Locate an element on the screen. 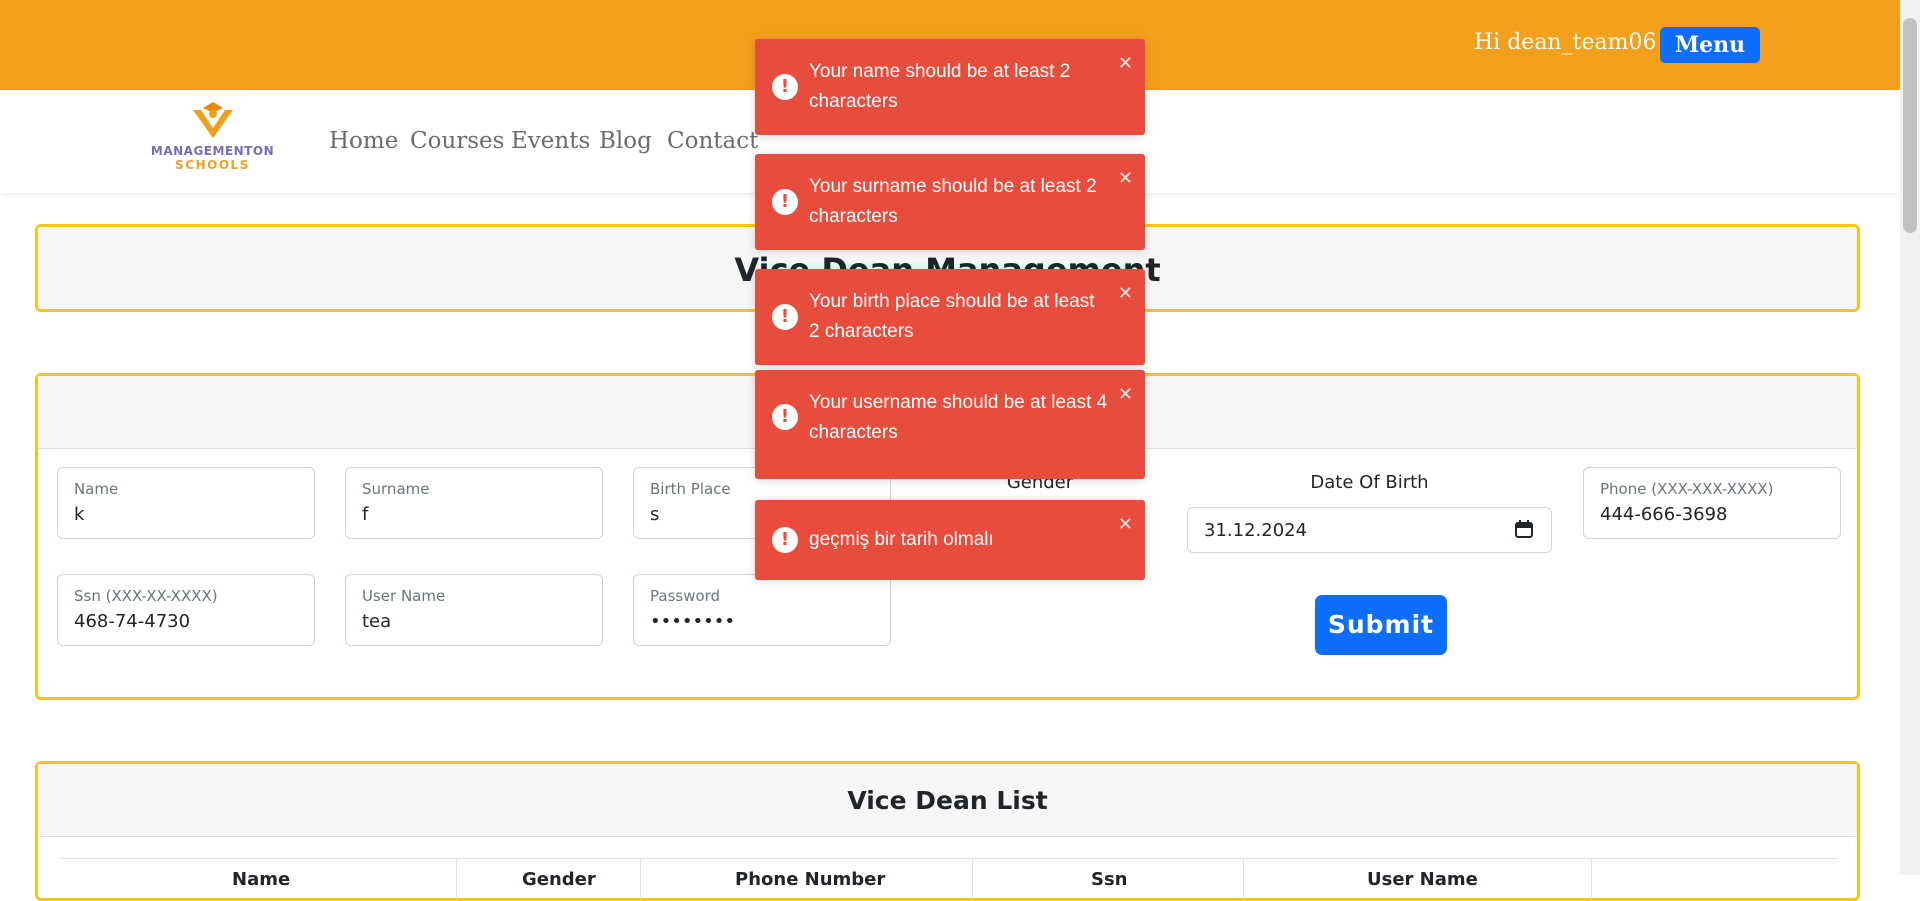 This screenshot has height=901, width=1920. surname-label: Surname is located at coordinates (396, 489).